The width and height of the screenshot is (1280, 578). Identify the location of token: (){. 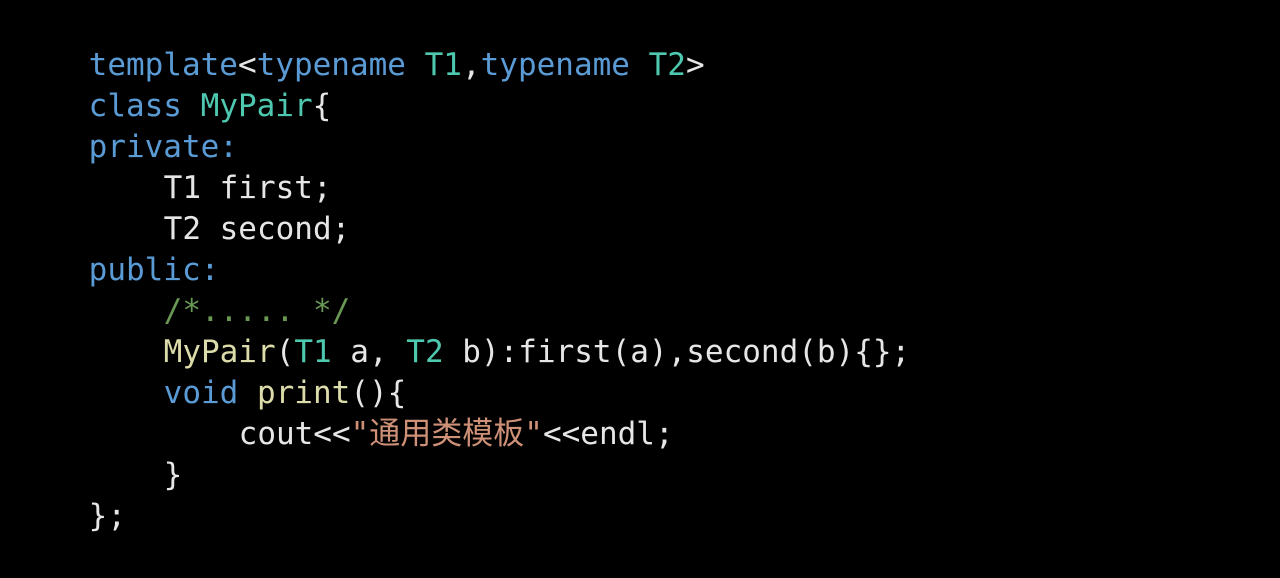
(378, 393).